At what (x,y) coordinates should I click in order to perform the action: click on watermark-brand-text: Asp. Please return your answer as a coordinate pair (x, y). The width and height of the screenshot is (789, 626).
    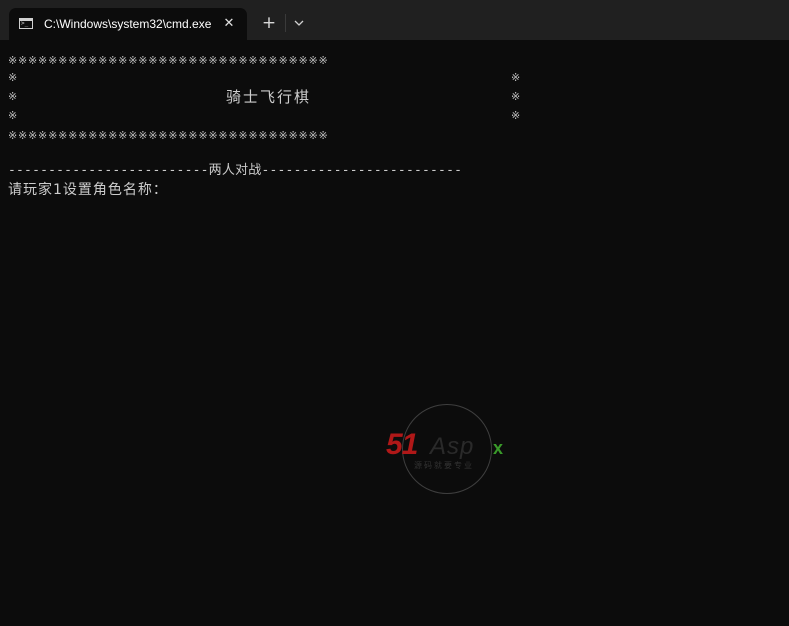
    Looking at the image, I should click on (452, 446).